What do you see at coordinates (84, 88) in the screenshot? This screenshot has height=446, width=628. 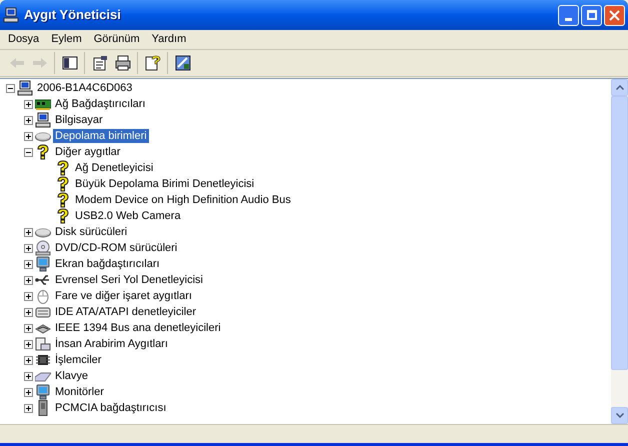 I see `tree-item: 2006-B1A4C6D063` at bounding box center [84, 88].